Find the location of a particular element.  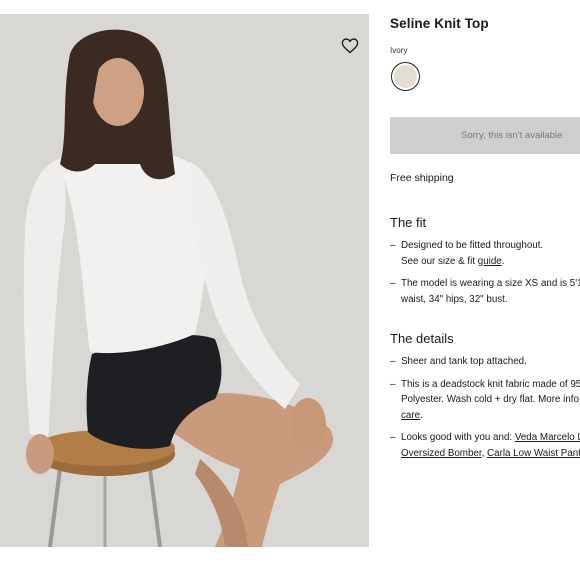

product-title: Seline Knit Top is located at coordinates (439, 23).